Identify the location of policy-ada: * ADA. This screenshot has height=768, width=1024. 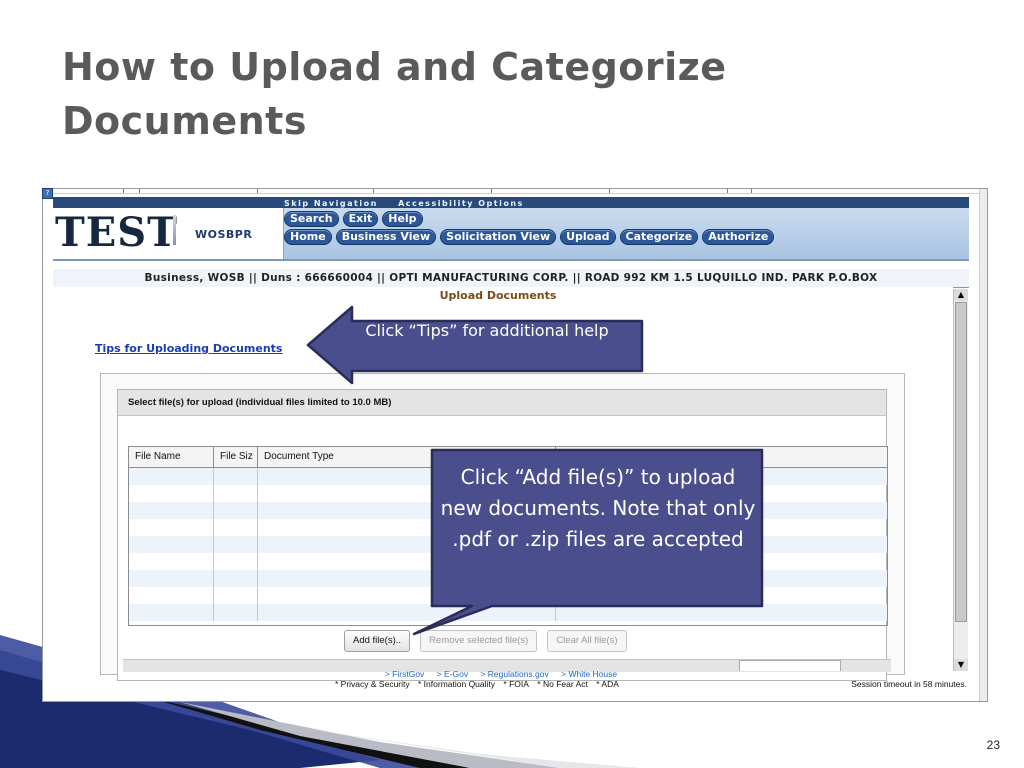
(607, 684).